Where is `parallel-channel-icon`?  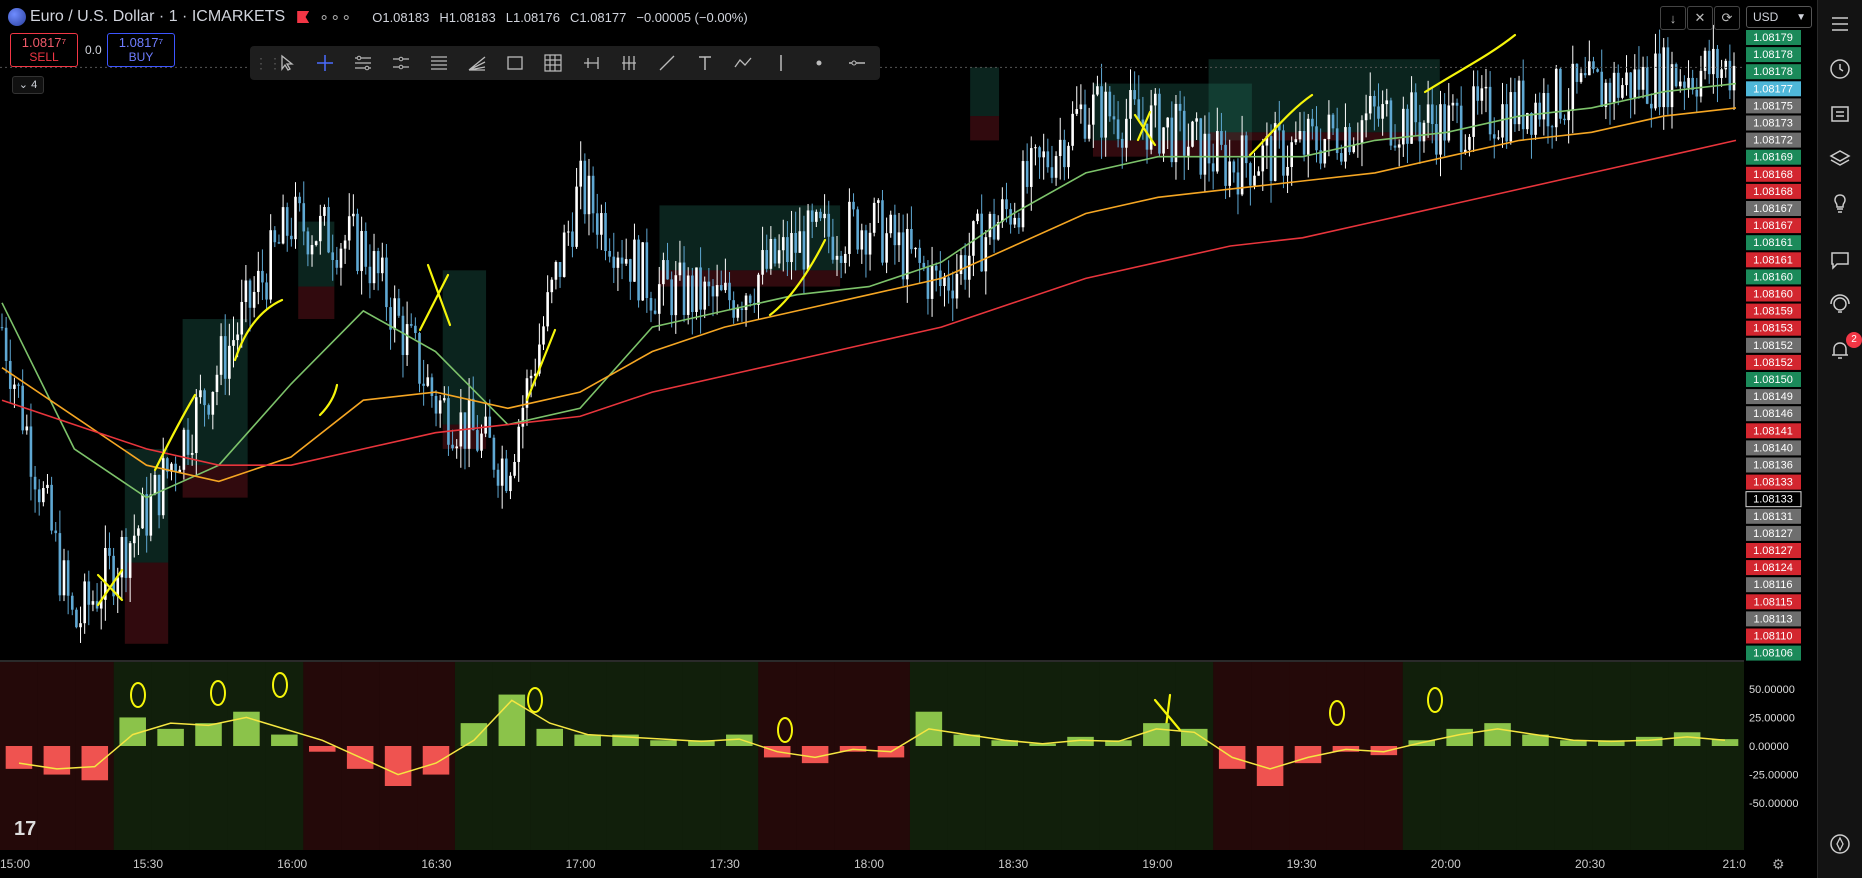
parallel-channel-icon is located at coordinates (401, 63).